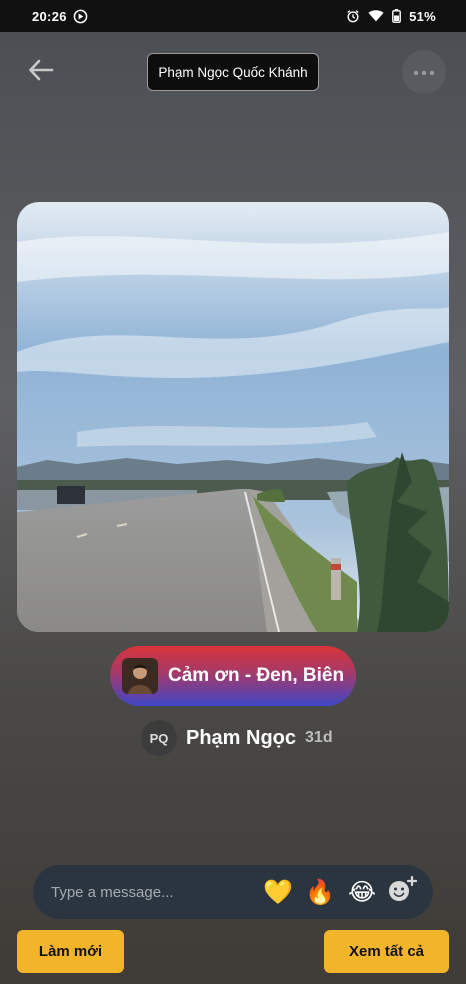 Image resolution: width=466 pixels, height=984 pixels. Describe the element at coordinates (233, 16) in the screenshot. I see `status-bar: 20:26 51%` at that location.